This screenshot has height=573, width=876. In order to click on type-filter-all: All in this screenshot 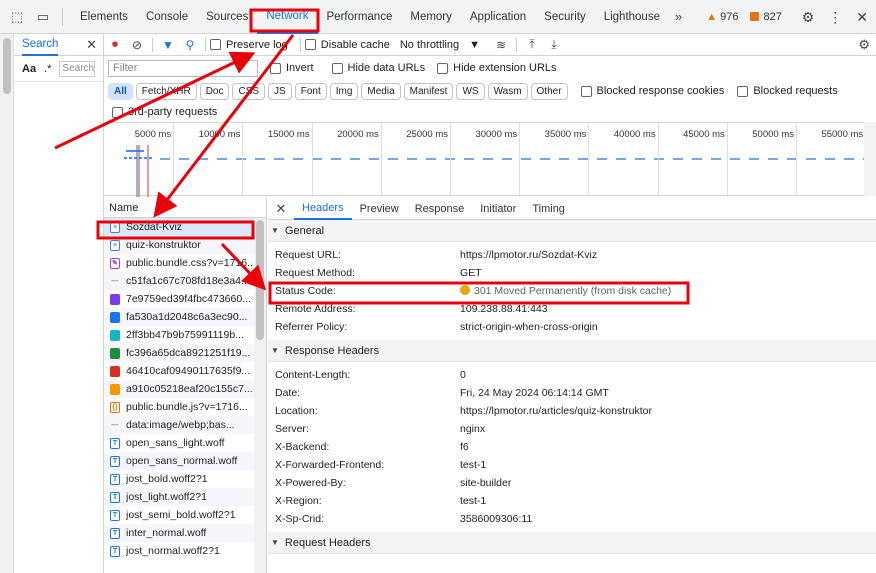, I will do `click(120, 91)`.